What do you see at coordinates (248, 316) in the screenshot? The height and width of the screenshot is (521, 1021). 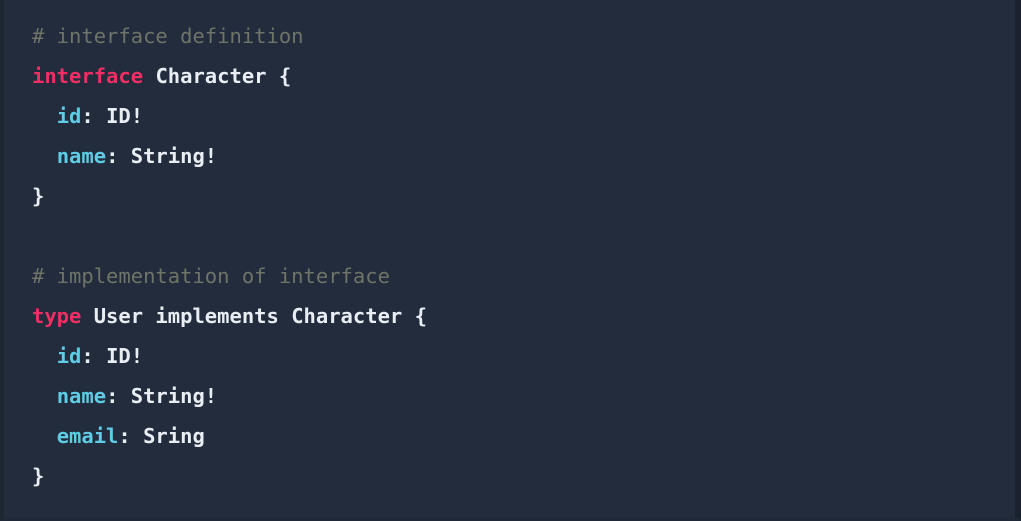 I see `code-token-type: User implements Character` at bounding box center [248, 316].